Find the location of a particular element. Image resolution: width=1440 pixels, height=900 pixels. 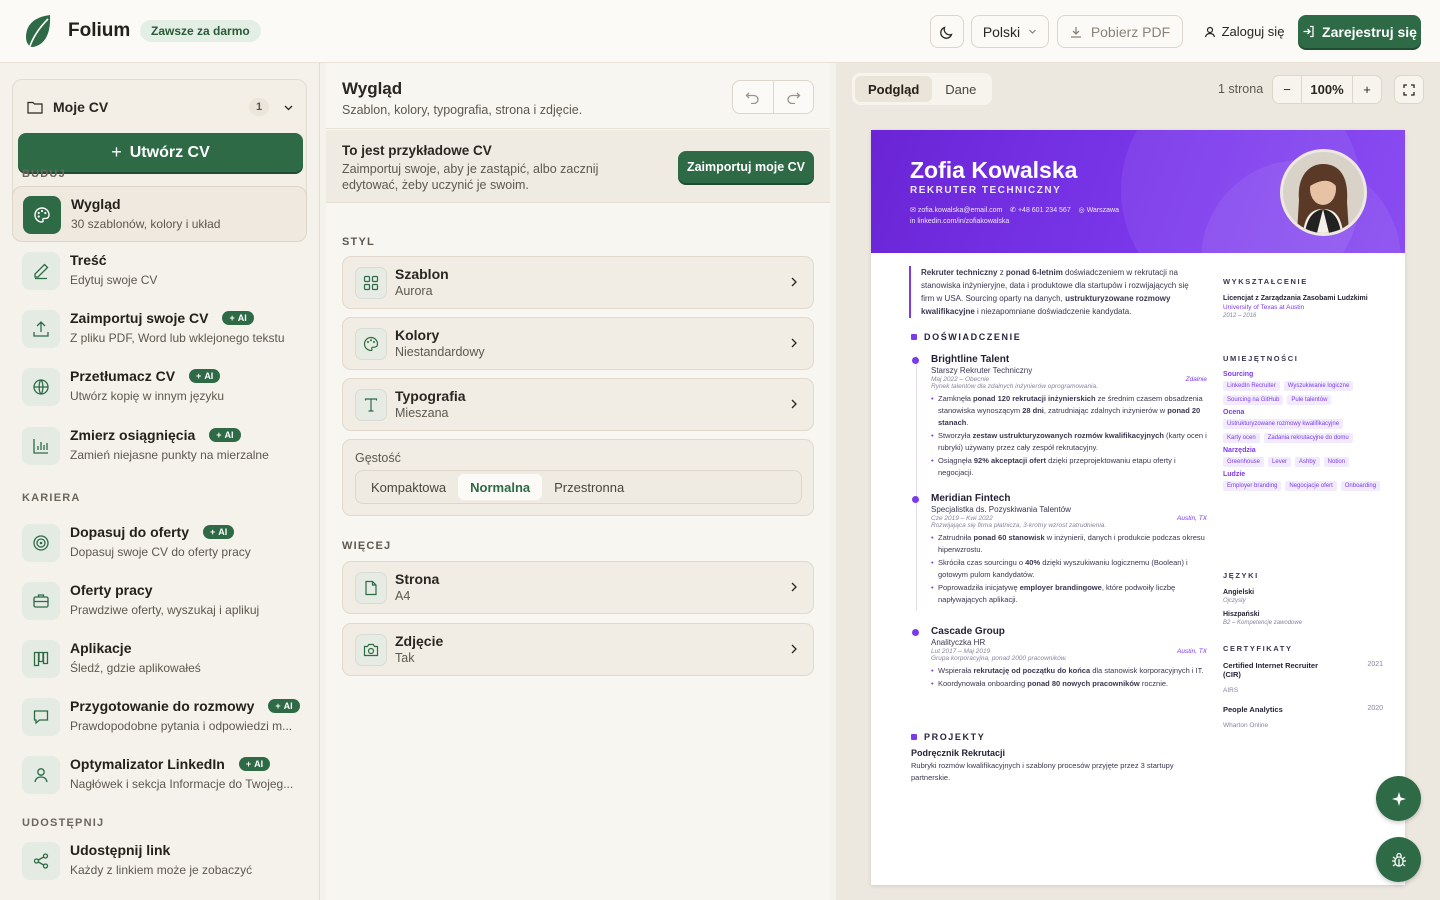

job-role: Specjalistka ds. Pozyskiwania Talentów is located at coordinates (1001, 509).